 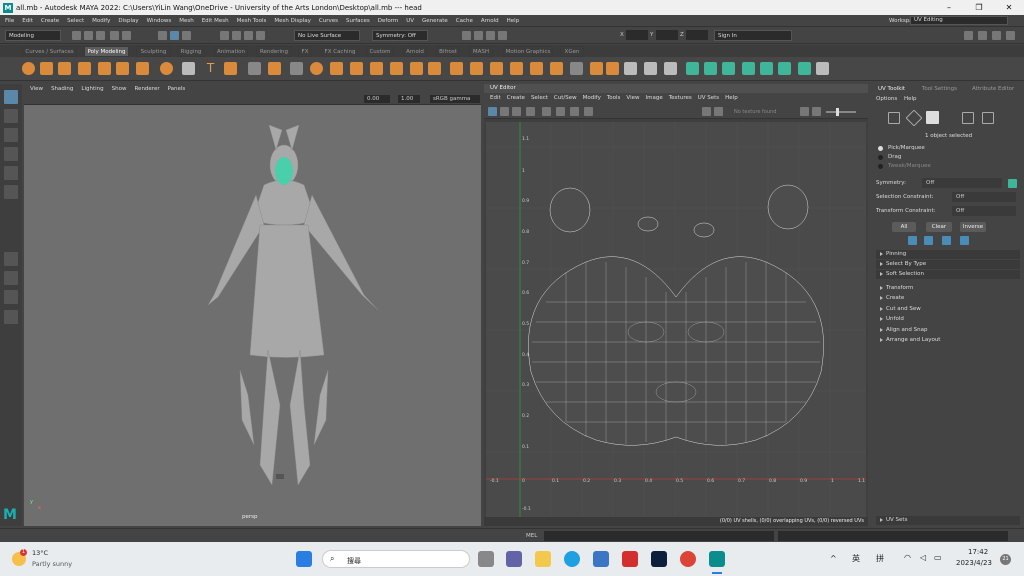 What do you see at coordinates (464, 21) in the screenshot?
I see `menu-cache: Cache` at bounding box center [464, 21].